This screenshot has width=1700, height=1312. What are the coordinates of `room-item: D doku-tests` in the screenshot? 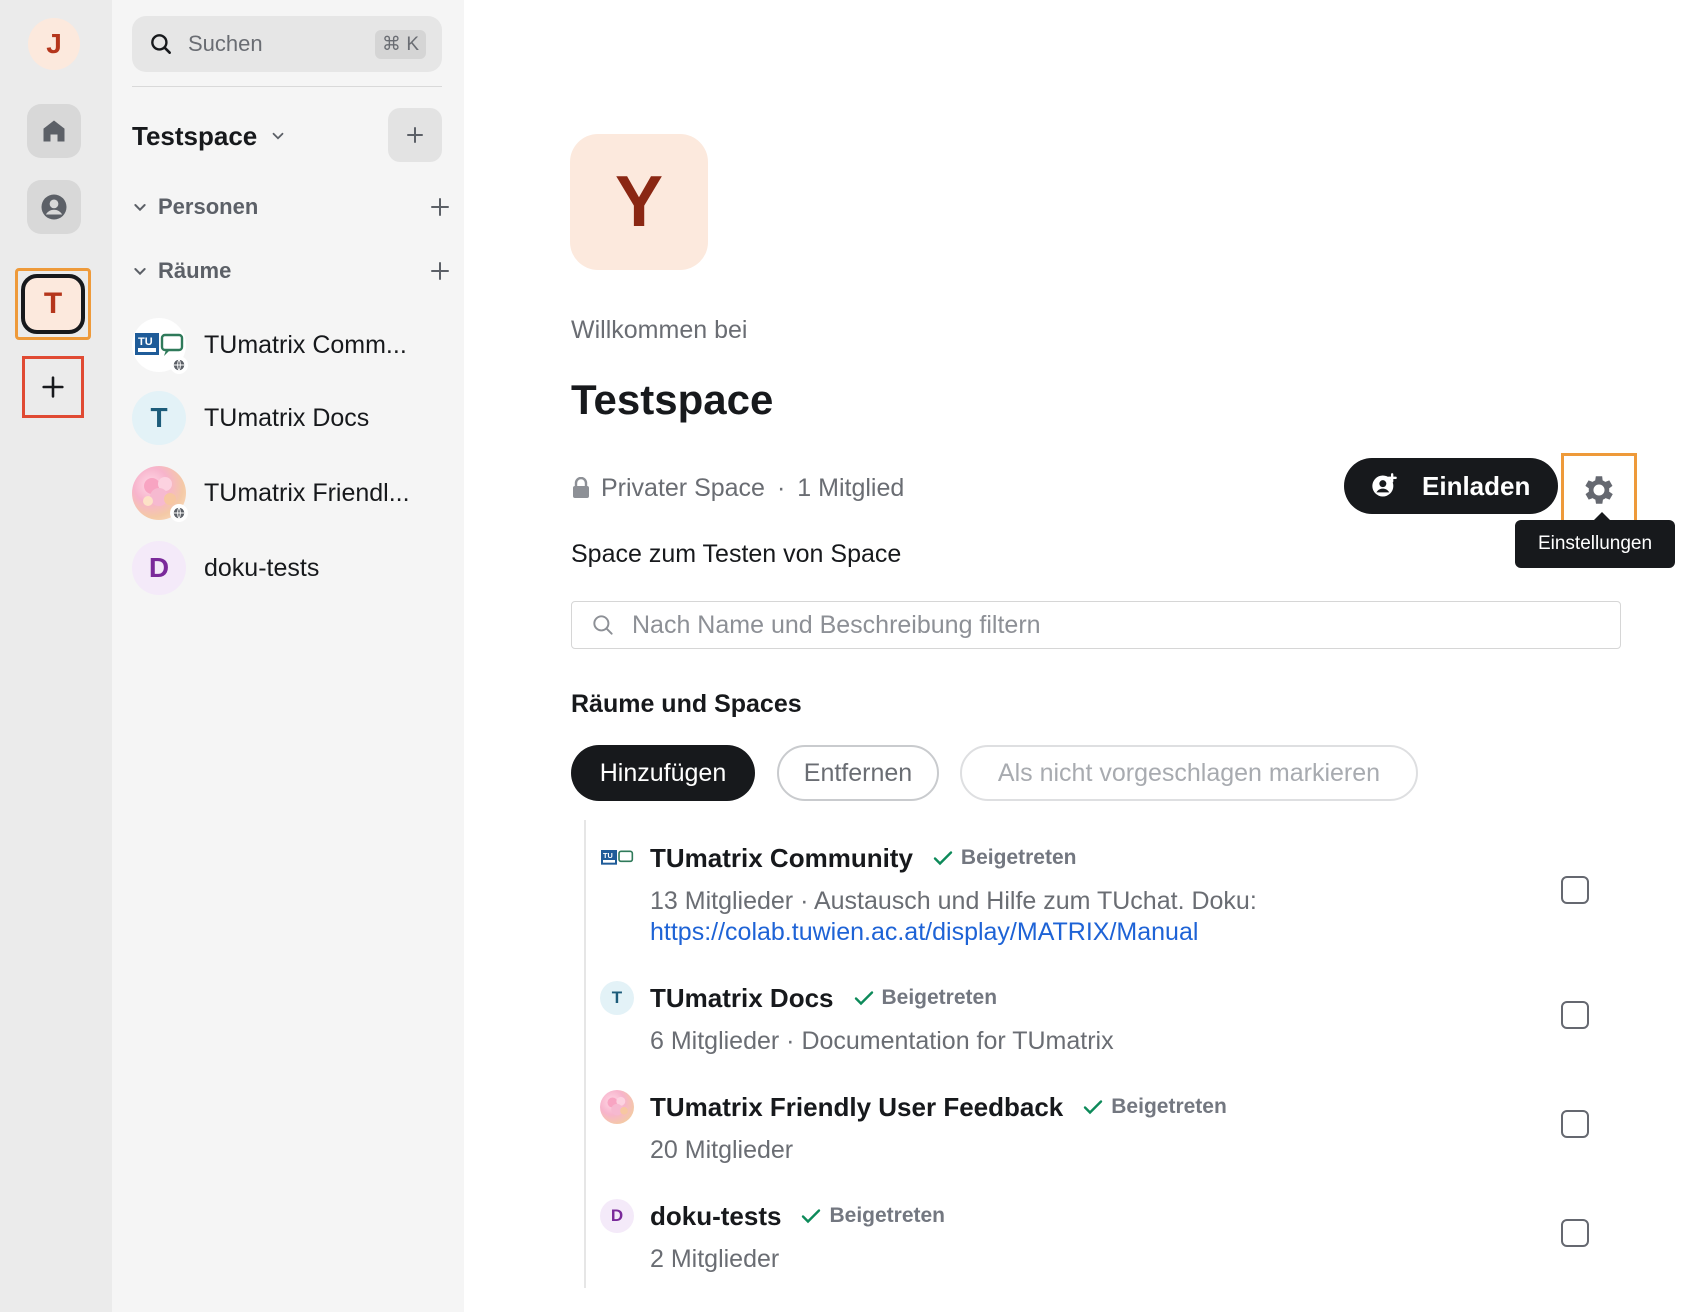 It's located at (292, 568).